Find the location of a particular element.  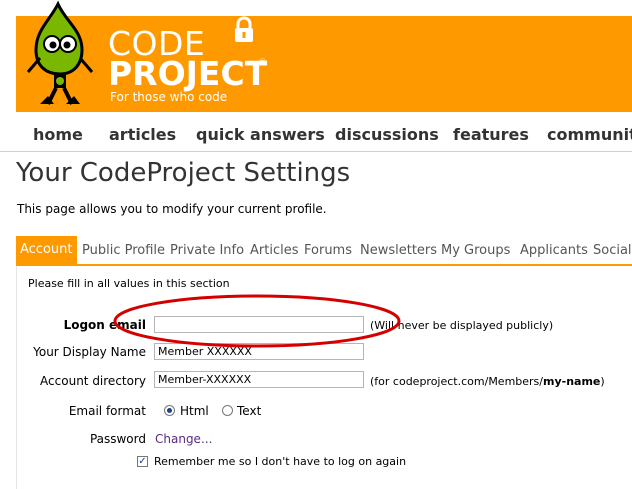

tab-applicants: Applicants is located at coordinates (554, 250).